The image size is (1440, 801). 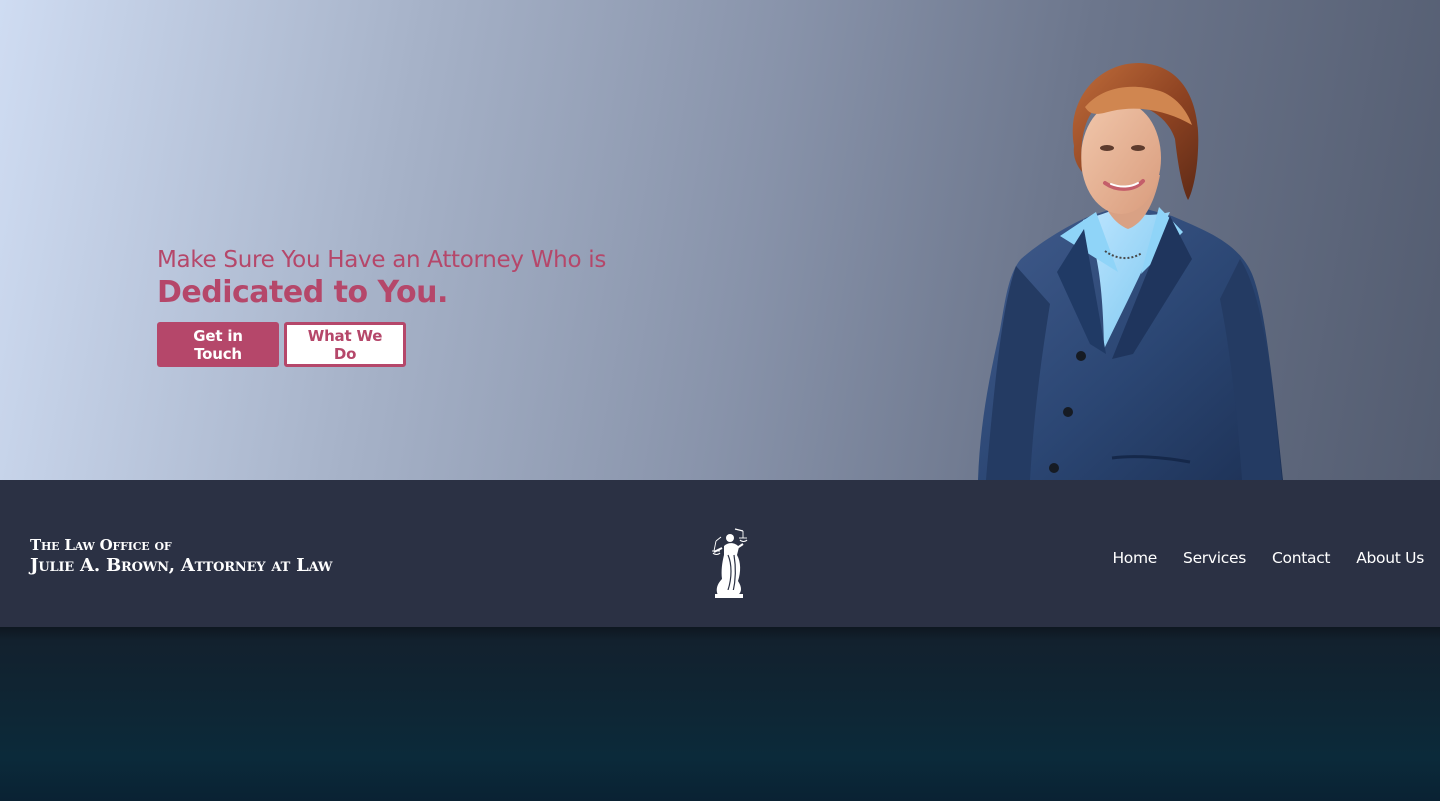 What do you see at coordinates (181, 565) in the screenshot?
I see `firm-name-line-2: Julie A. Brown, Attorney at Law` at bounding box center [181, 565].